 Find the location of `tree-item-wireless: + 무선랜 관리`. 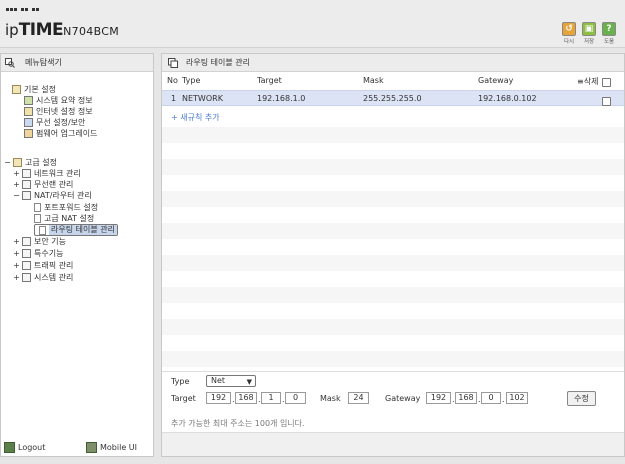

tree-item-wireless: + 무선랜 관리 is located at coordinates (43, 184).